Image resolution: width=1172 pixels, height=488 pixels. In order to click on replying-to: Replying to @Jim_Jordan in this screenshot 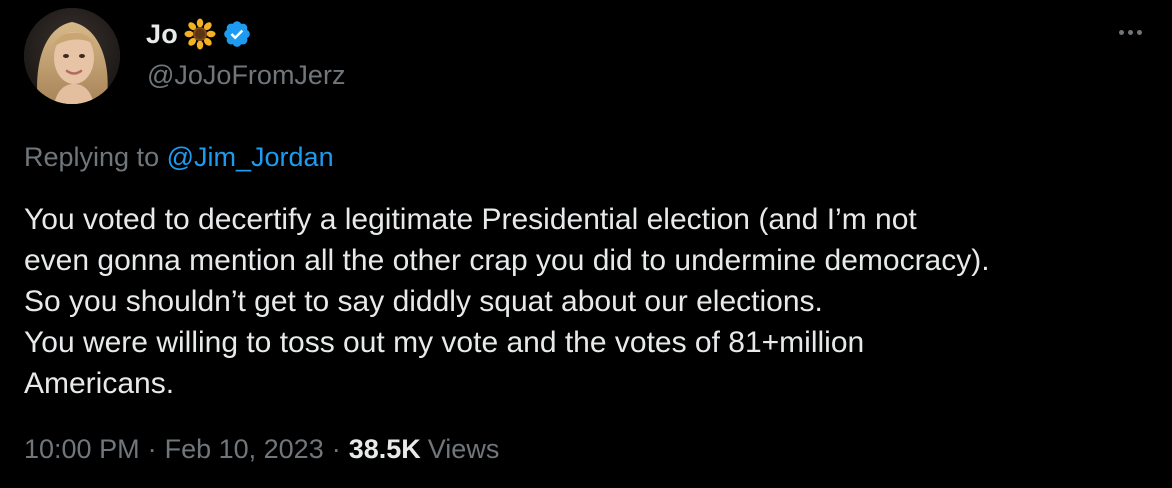, I will do `click(179, 157)`.